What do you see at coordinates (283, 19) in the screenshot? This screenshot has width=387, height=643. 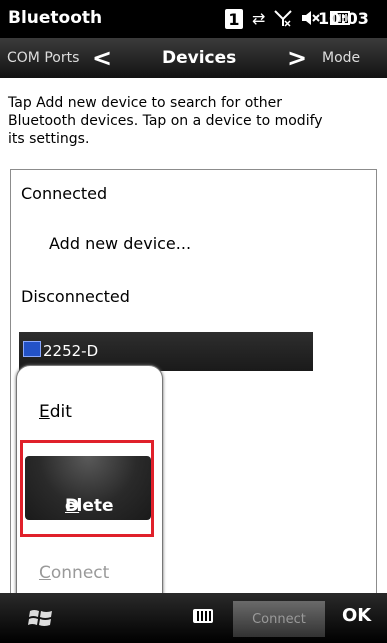 I see `no-signal-icon` at bounding box center [283, 19].